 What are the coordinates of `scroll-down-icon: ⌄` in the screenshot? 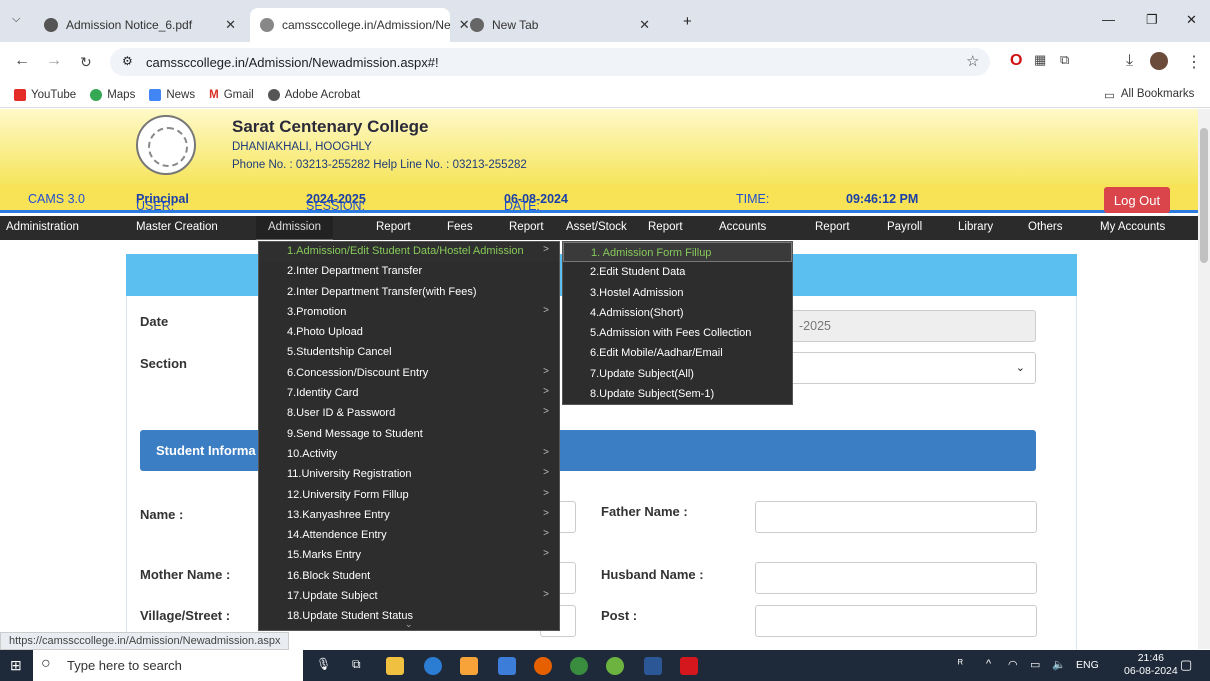 It's located at (409, 624).